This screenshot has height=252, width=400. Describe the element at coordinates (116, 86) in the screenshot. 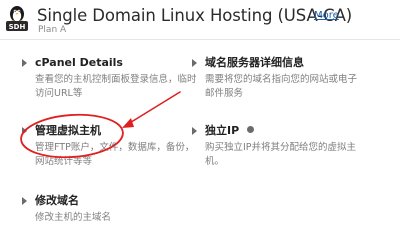

I see `feature-description: 查看您的主机控制面板登录信息，临时访问URL等` at that location.